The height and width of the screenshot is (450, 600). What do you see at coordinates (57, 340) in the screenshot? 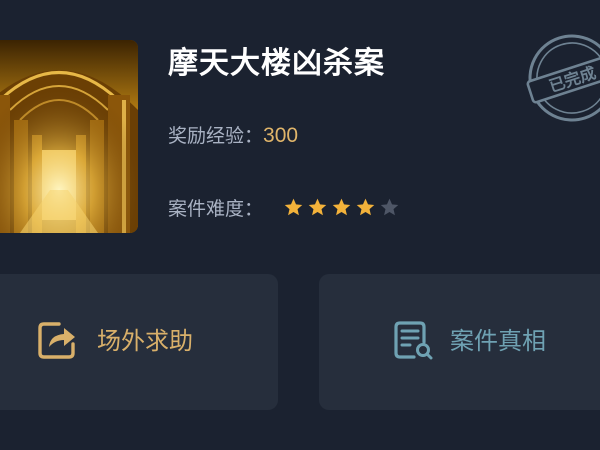
I see `share-arrow-icon` at bounding box center [57, 340].